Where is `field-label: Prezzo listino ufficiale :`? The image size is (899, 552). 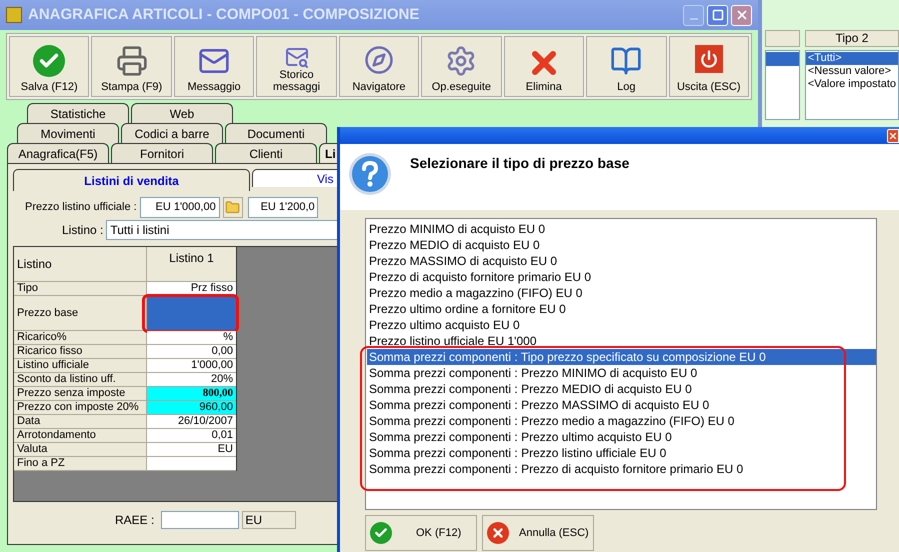 field-label: Prezzo listino ufficiale : is located at coordinates (81, 207).